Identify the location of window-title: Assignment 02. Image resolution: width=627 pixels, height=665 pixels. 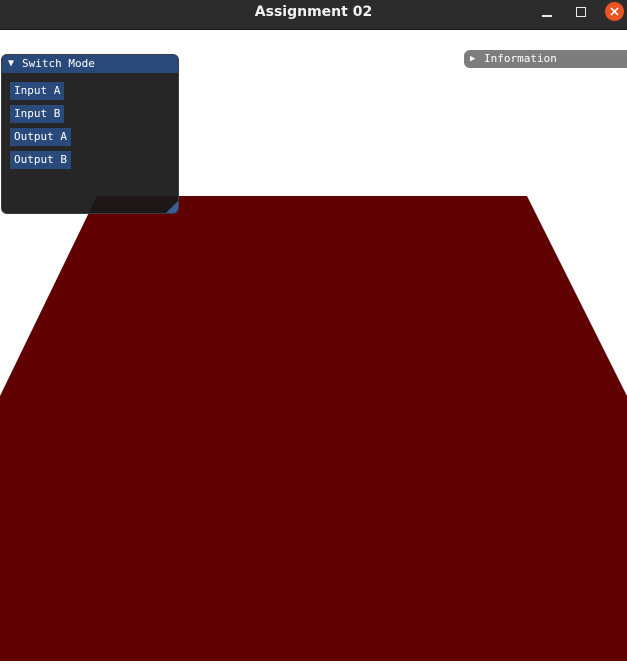
(313, 12).